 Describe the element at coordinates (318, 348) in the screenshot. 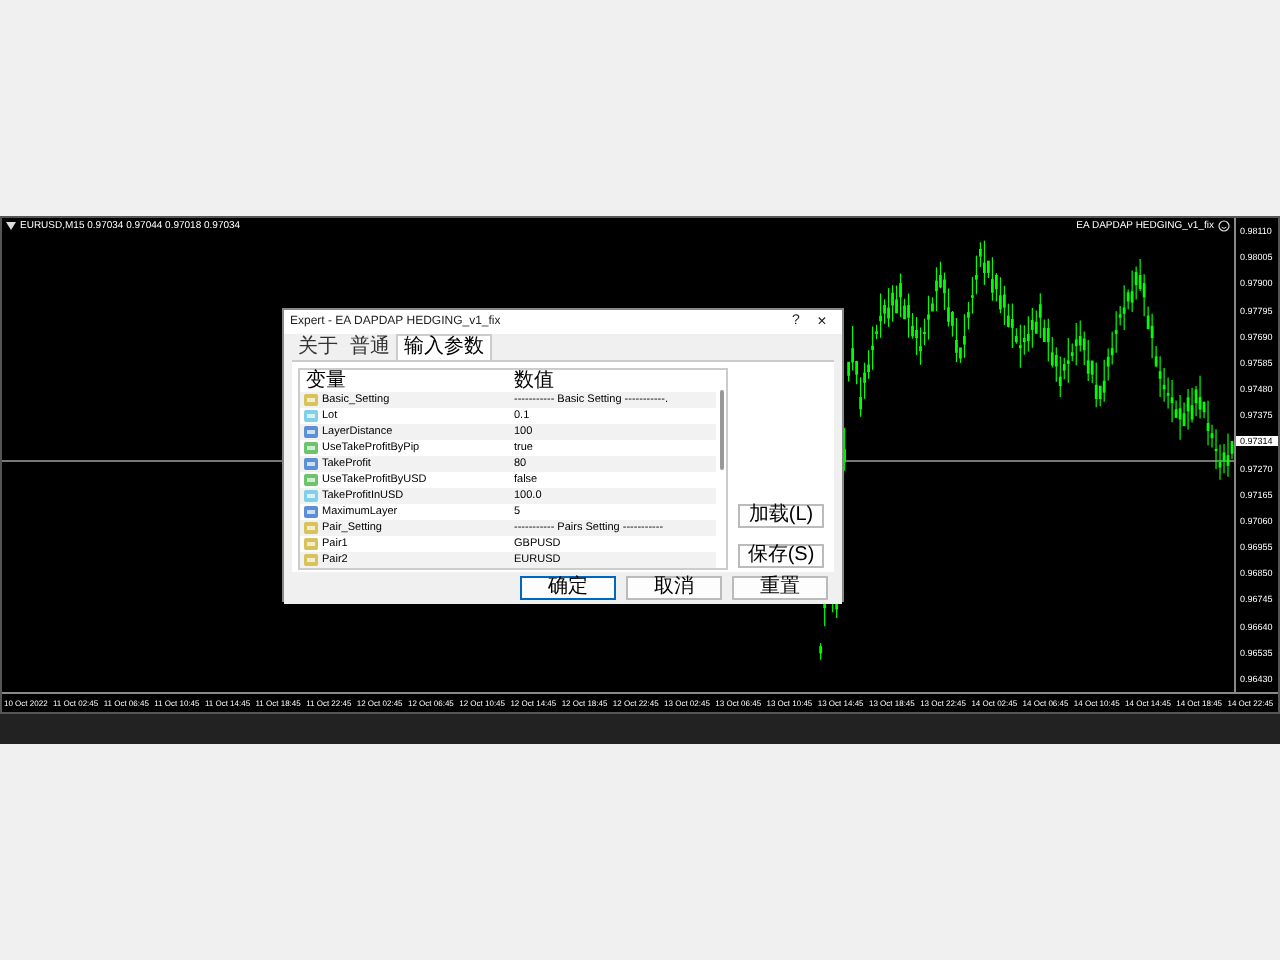

I see `tab: 关于` at that location.